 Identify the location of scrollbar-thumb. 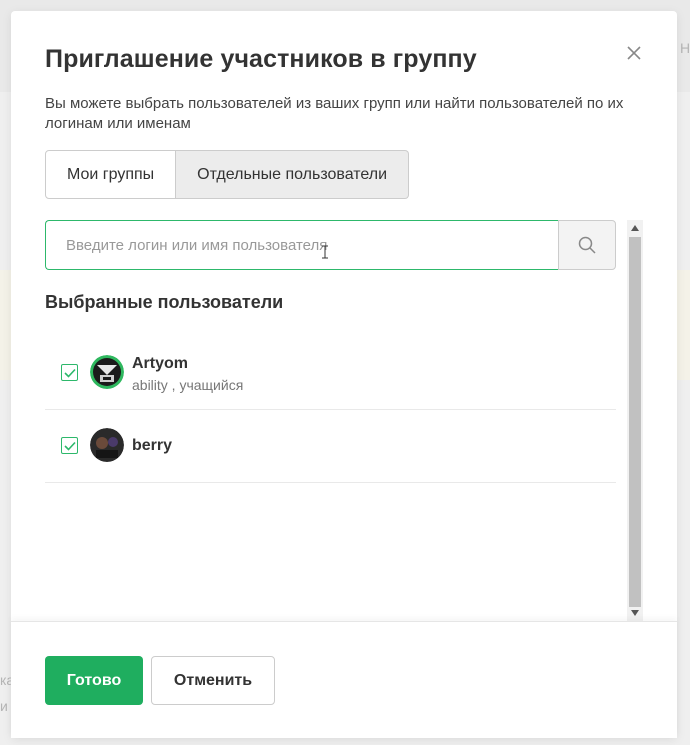
(635, 422).